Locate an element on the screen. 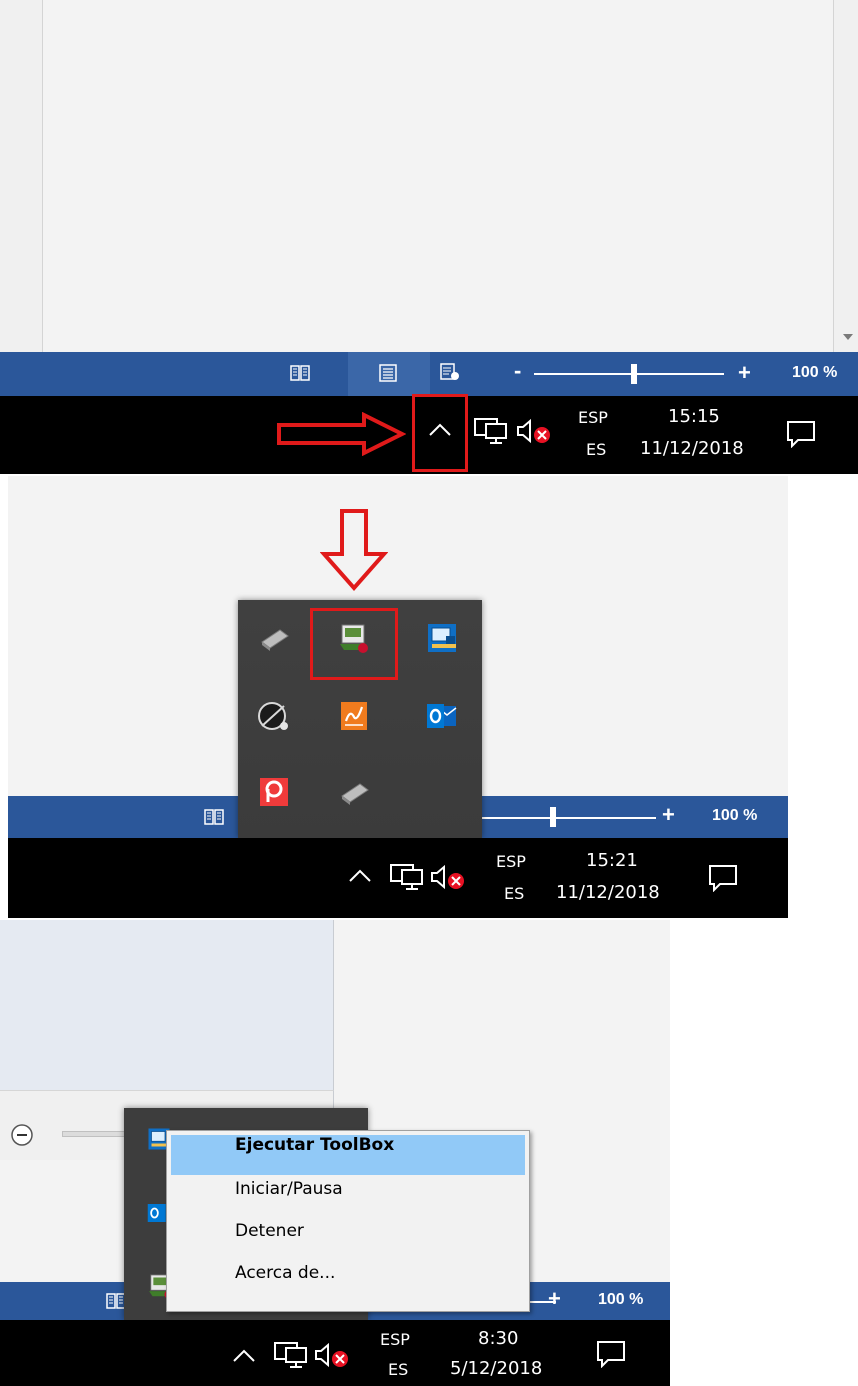 The width and height of the screenshot is (858, 1386). web-layout-icon is located at coordinates (450, 372).